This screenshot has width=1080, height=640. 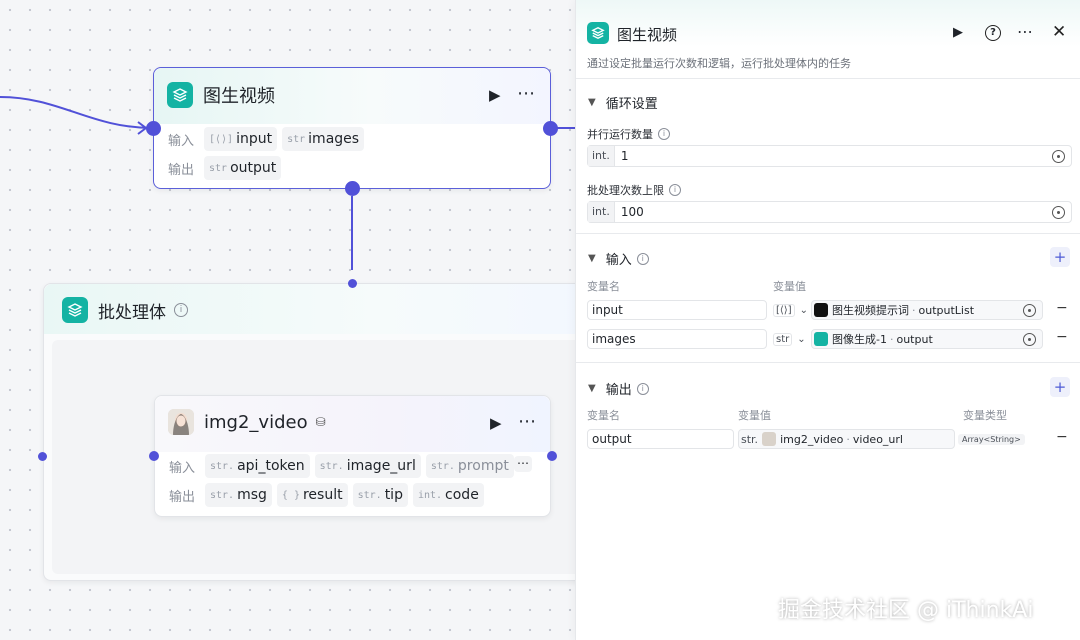 What do you see at coordinates (631, 104) in the screenshot?
I see `loop-section-title: 循环设置` at bounding box center [631, 104].